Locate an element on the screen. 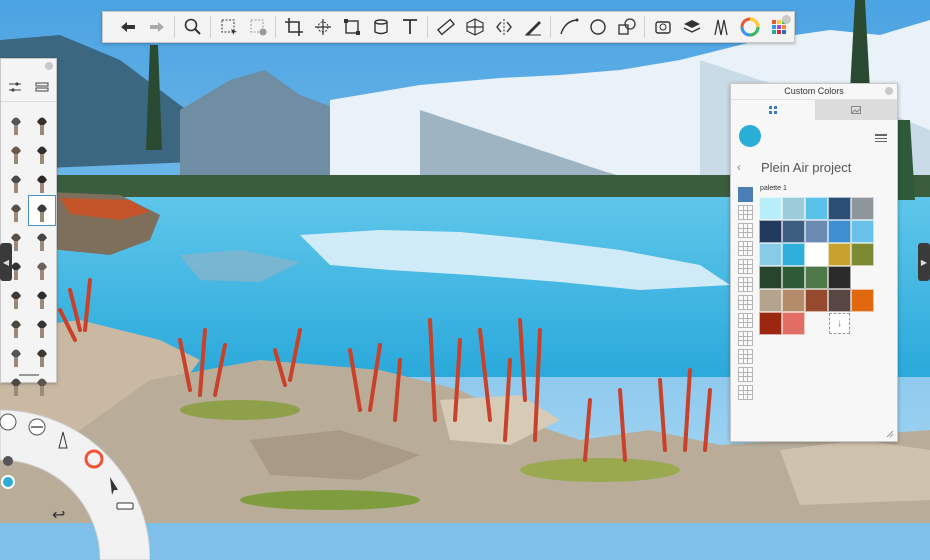  zoom-icon is located at coordinates (192, 27).